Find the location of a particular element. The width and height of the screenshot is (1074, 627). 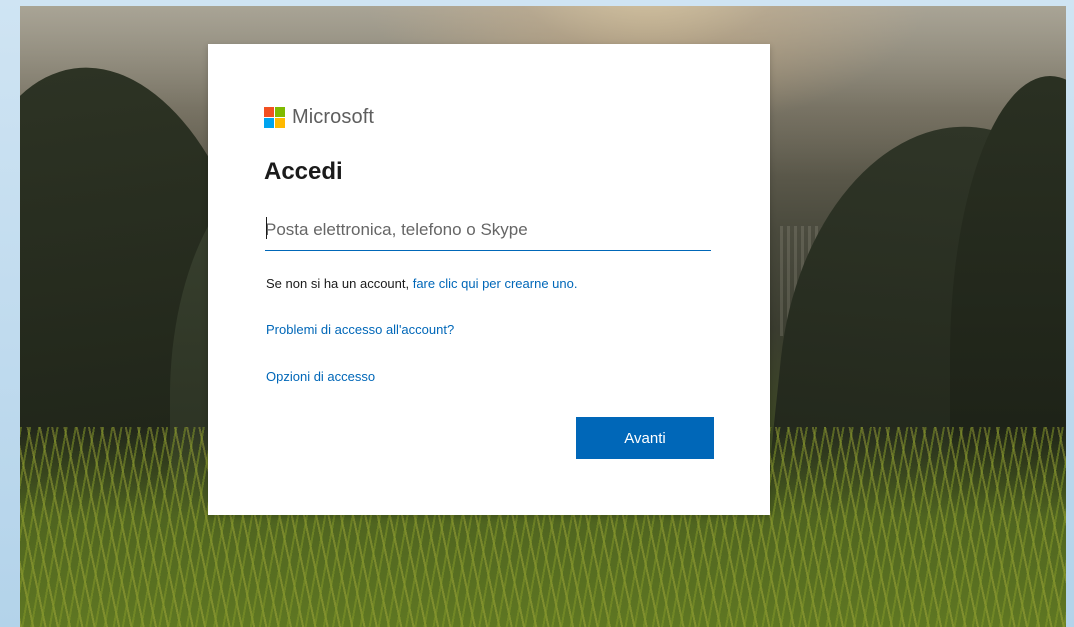

text-caret is located at coordinates (266, 228).